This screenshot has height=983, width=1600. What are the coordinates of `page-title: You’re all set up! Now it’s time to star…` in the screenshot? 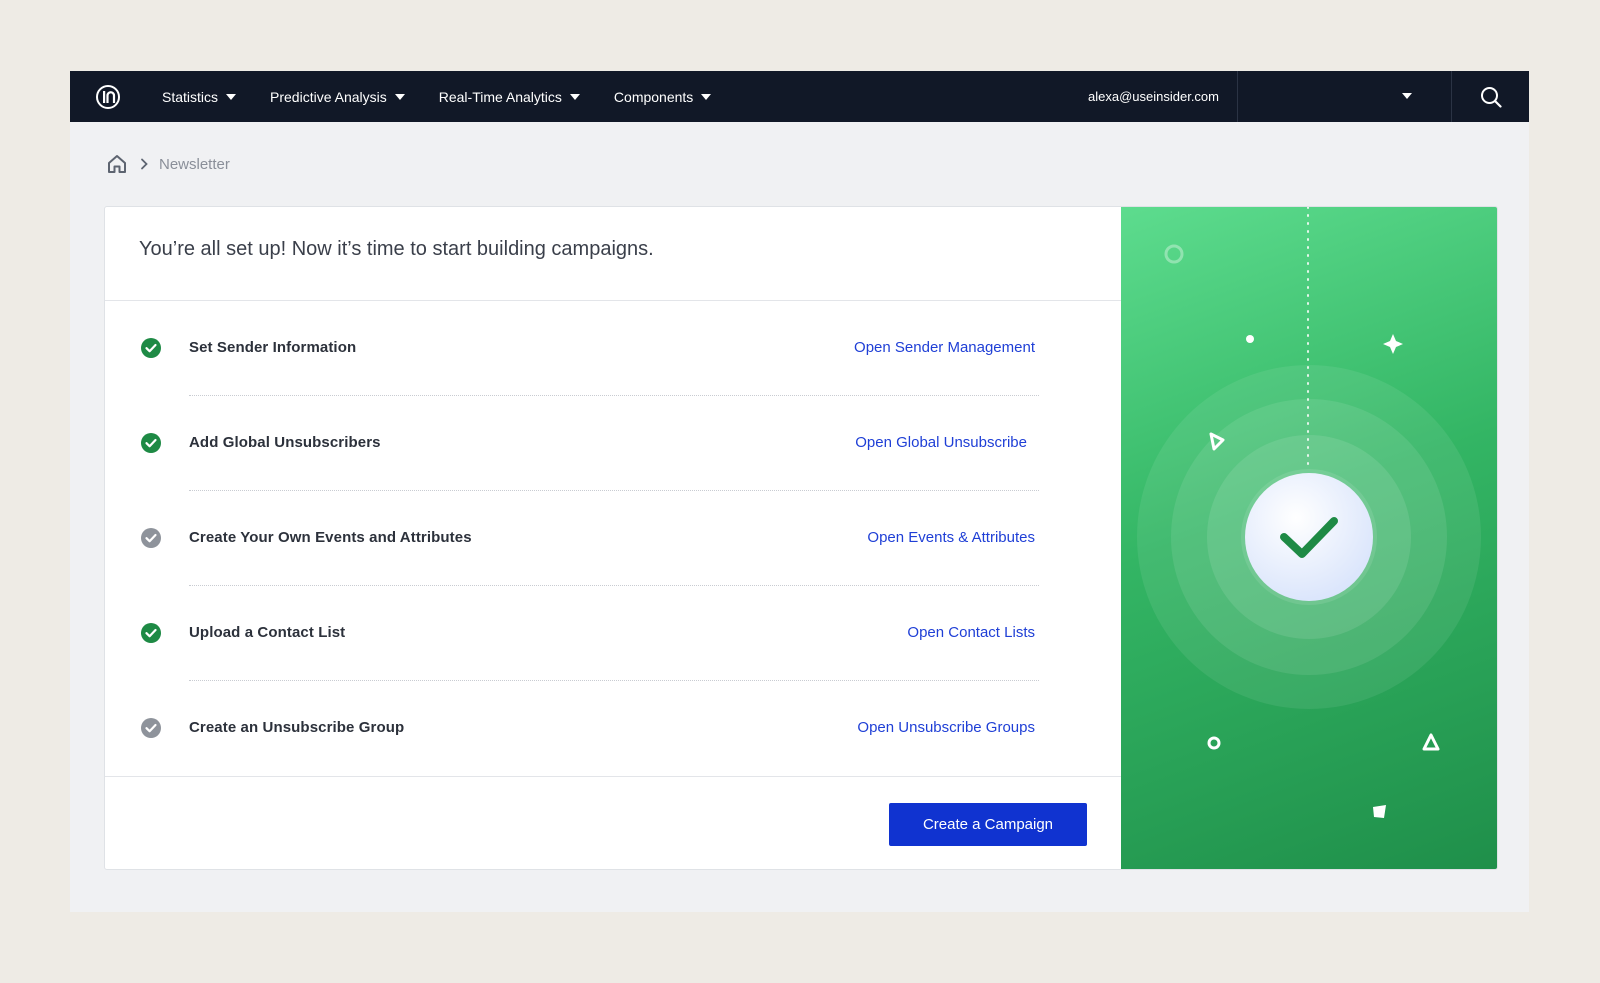 It's located at (396, 249).